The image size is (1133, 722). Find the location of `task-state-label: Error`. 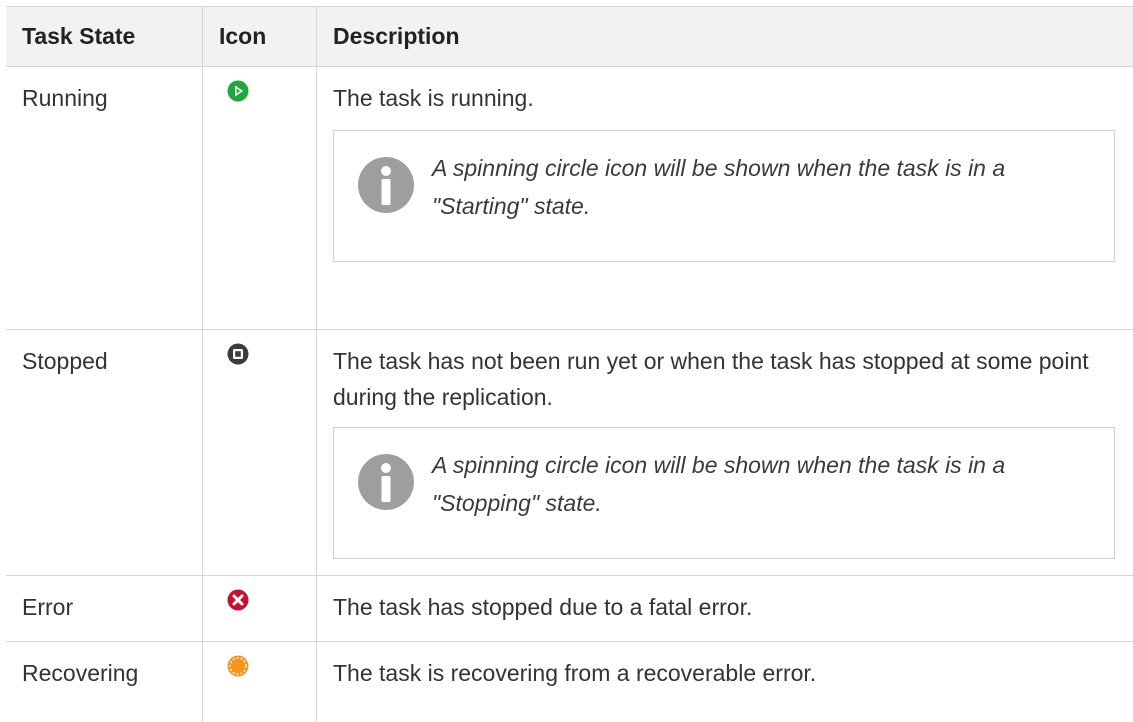

task-state-label: Error is located at coordinates (104, 608).